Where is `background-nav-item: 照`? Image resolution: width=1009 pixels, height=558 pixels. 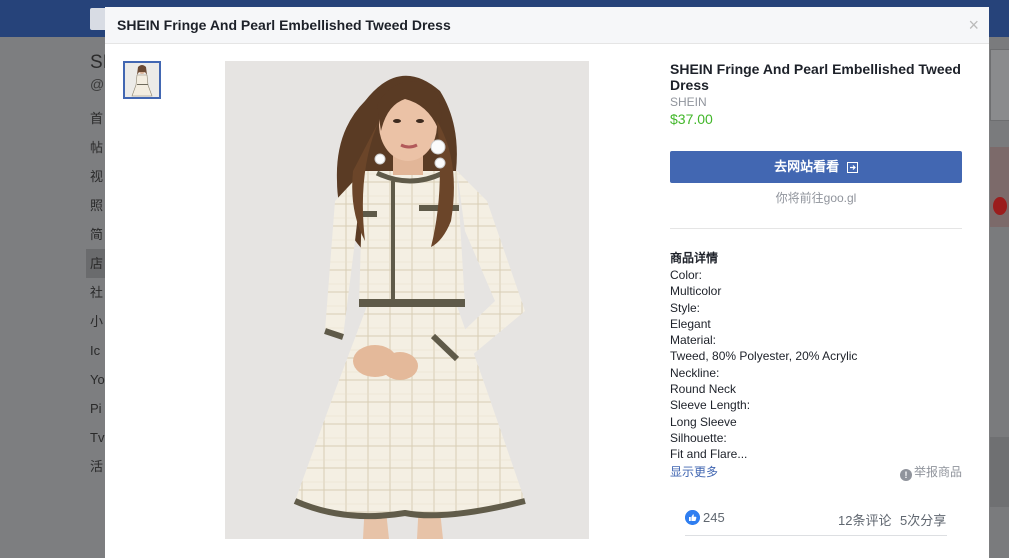
background-nav-item: 照 is located at coordinates (97, 205).